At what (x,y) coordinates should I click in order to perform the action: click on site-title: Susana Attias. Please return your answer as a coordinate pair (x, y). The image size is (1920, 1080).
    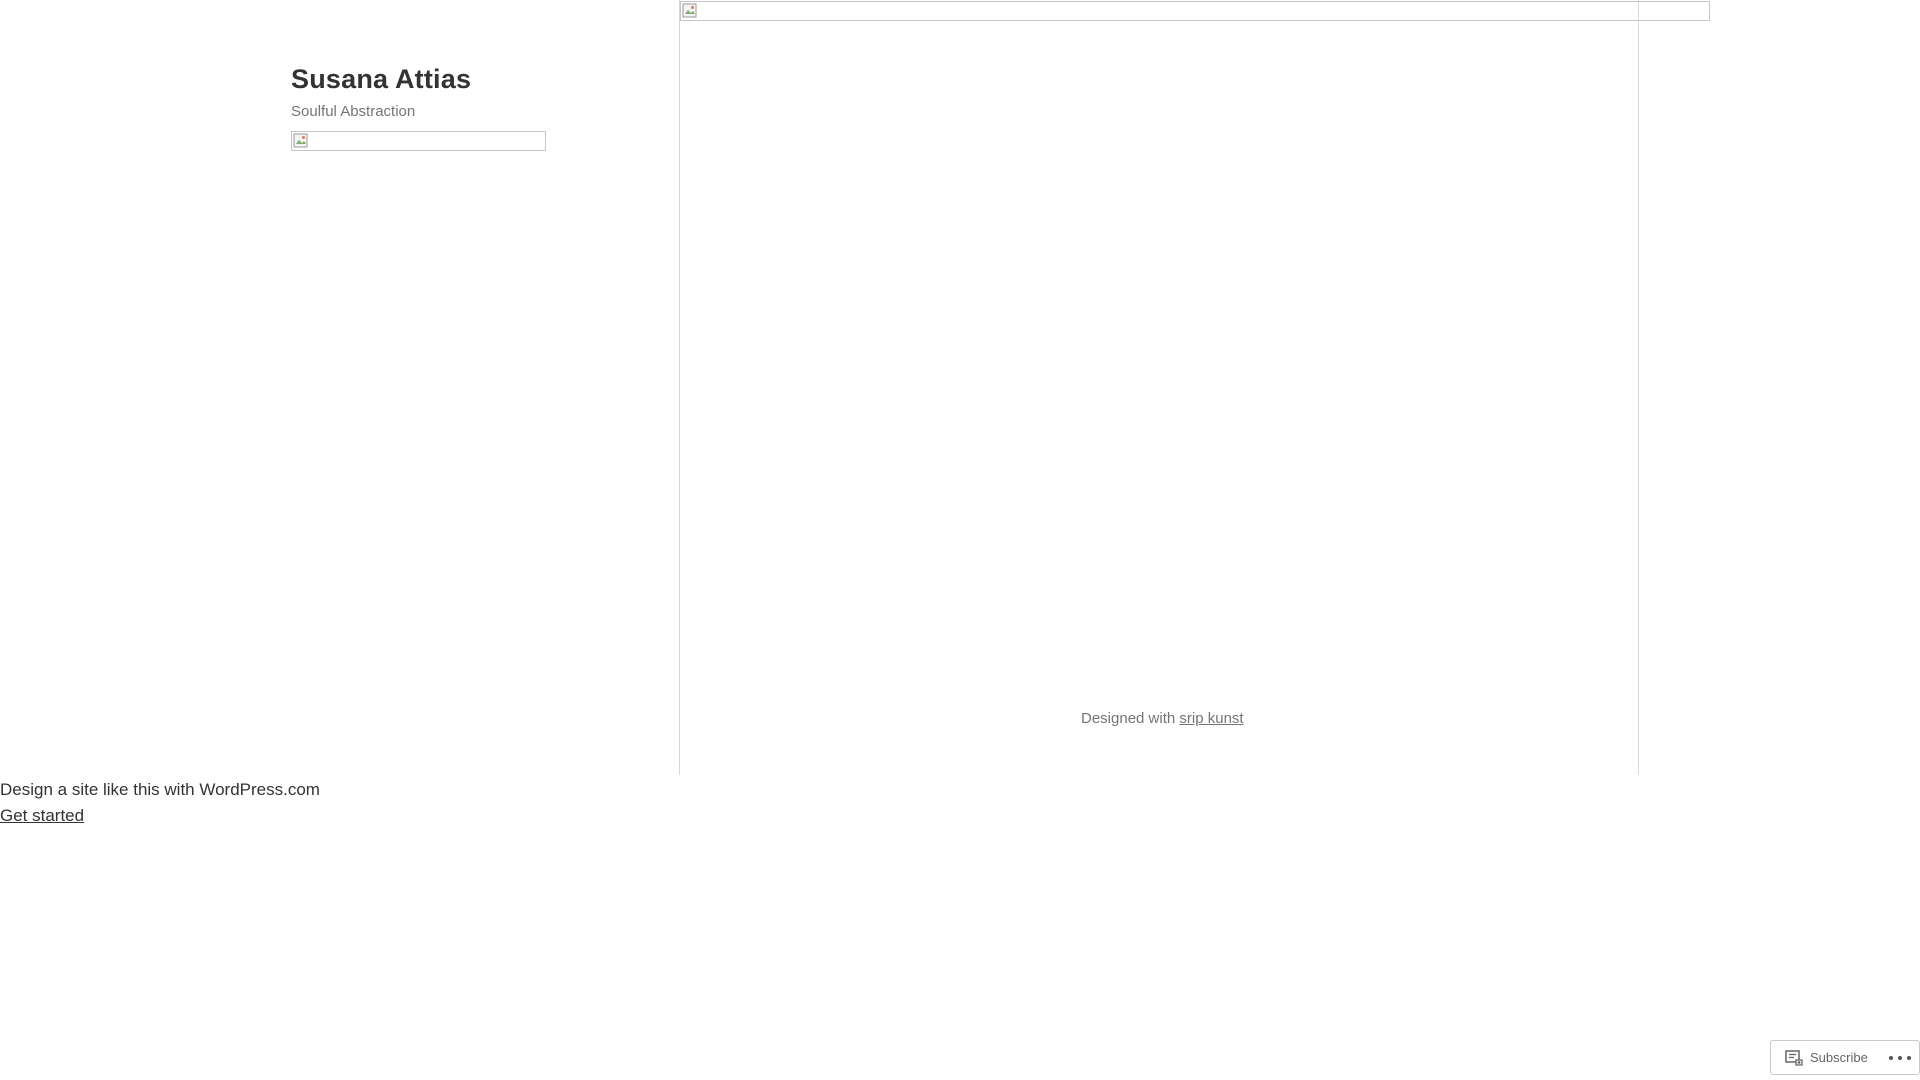
    Looking at the image, I should click on (381, 79).